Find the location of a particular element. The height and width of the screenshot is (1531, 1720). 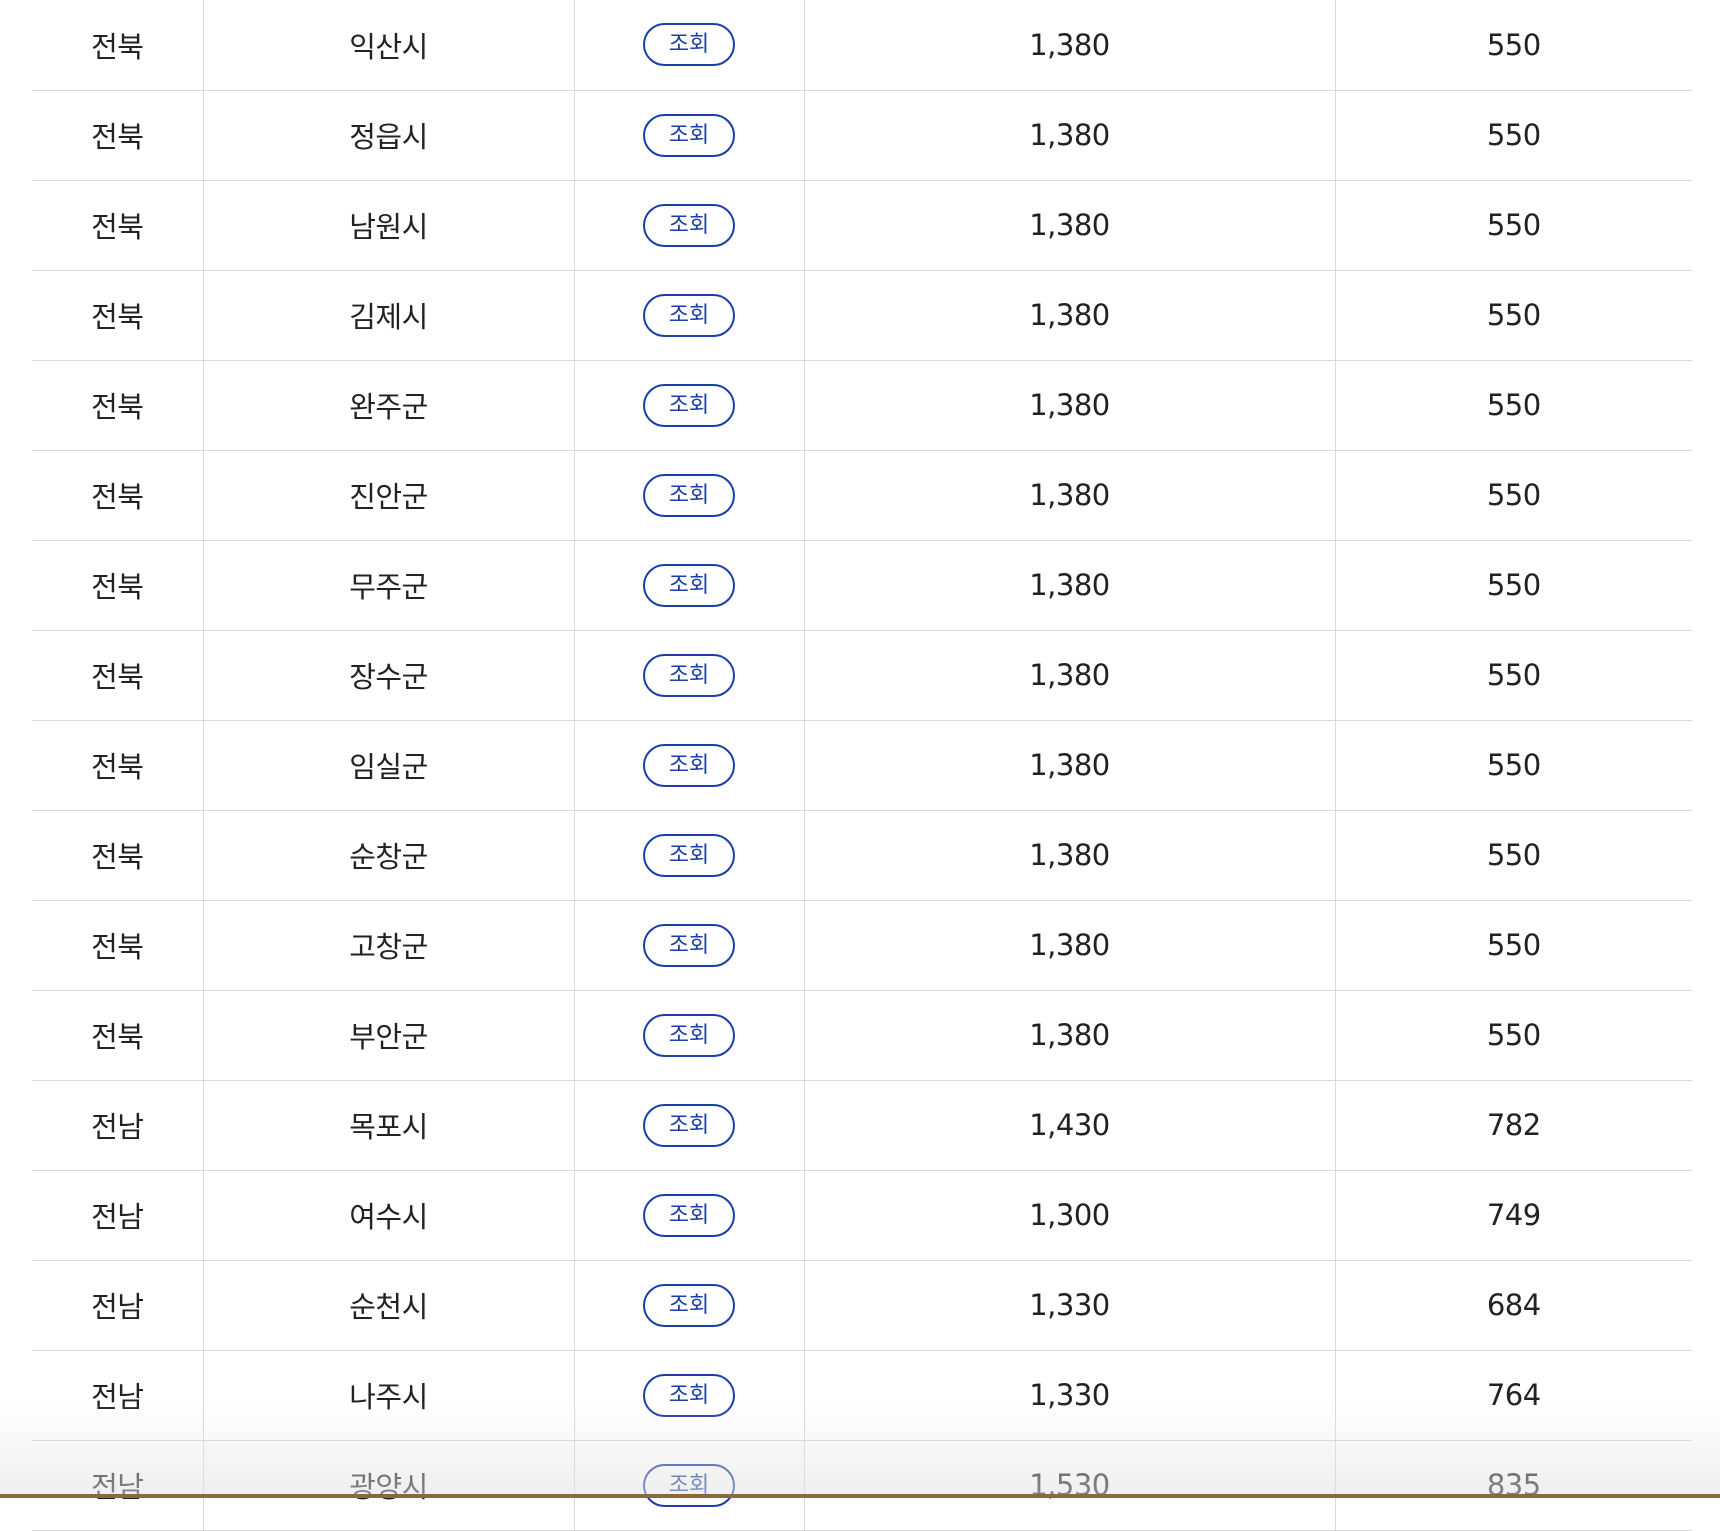

table-row: 전북 고창군 조회 1,380 550 is located at coordinates (862, 945).